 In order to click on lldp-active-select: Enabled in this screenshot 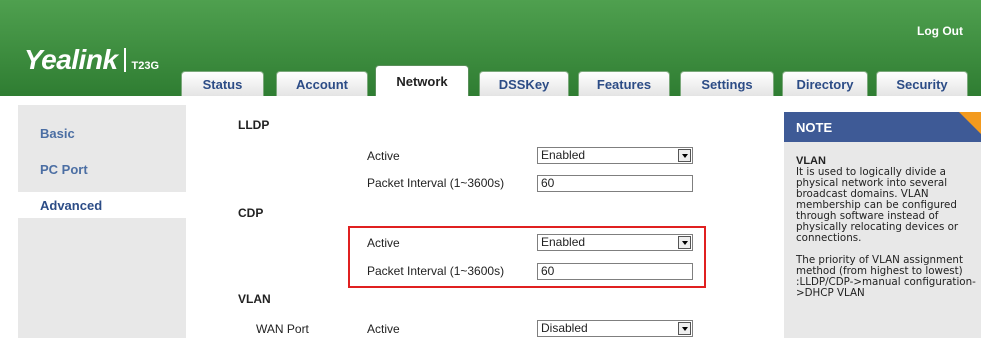, I will do `click(615, 155)`.